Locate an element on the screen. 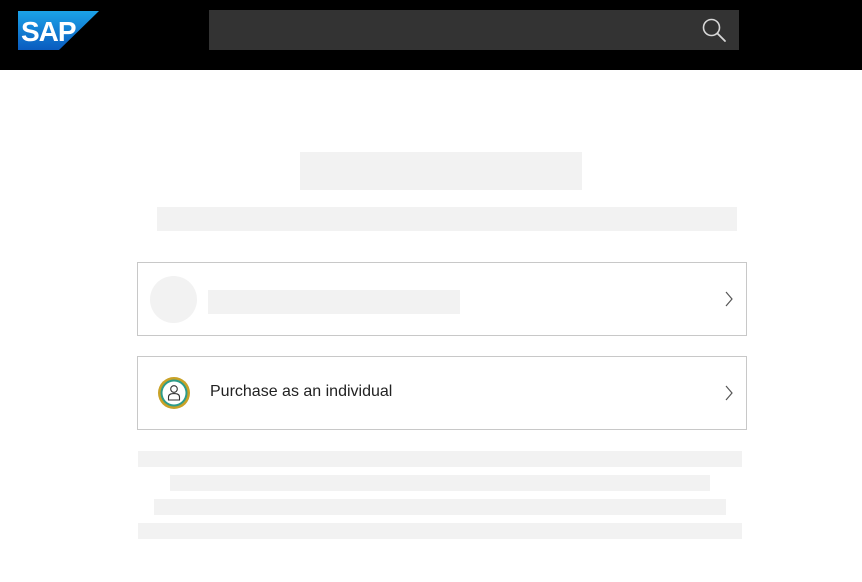 This screenshot has height=582, width=862. search-bar is located at coordinates (474, 30).